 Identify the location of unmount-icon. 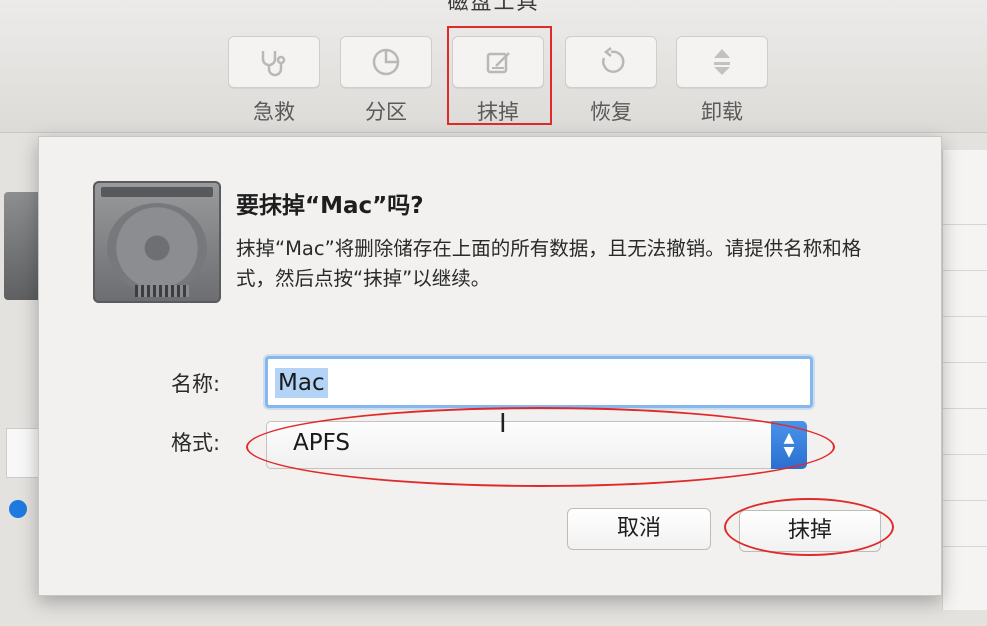
(722, 62).